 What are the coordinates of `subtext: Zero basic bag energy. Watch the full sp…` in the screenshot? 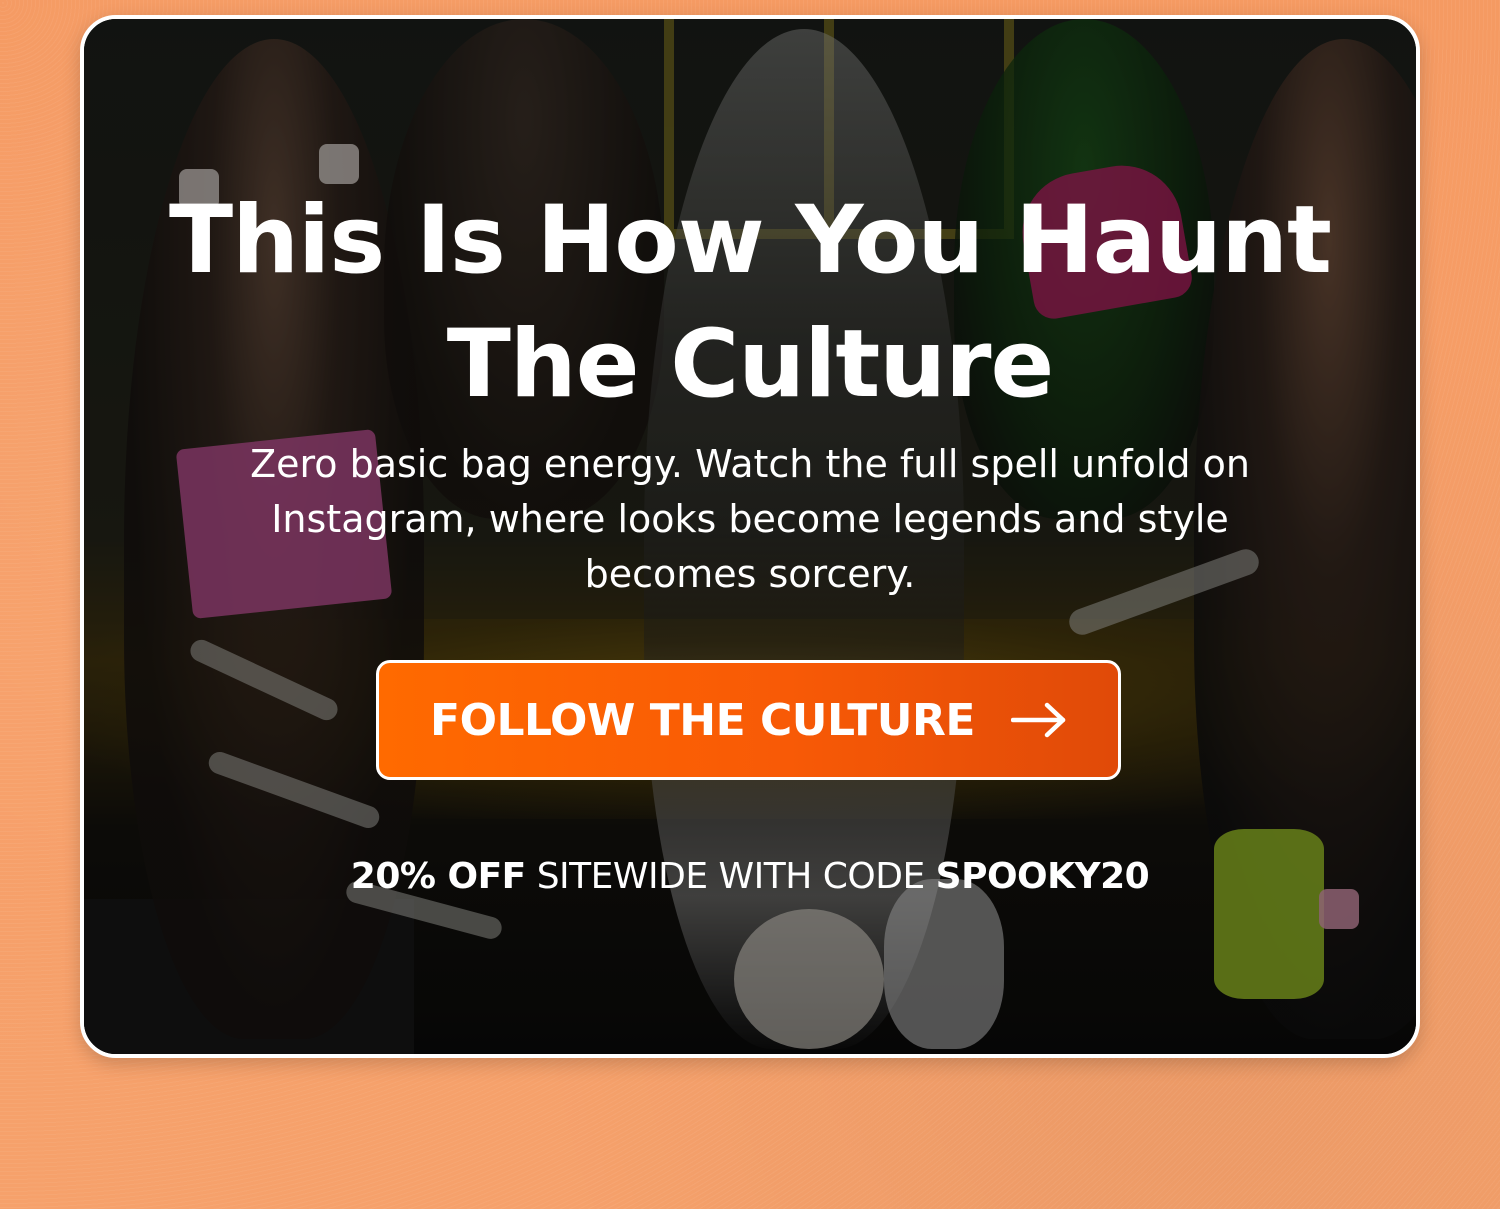 It's located at (750, 519).